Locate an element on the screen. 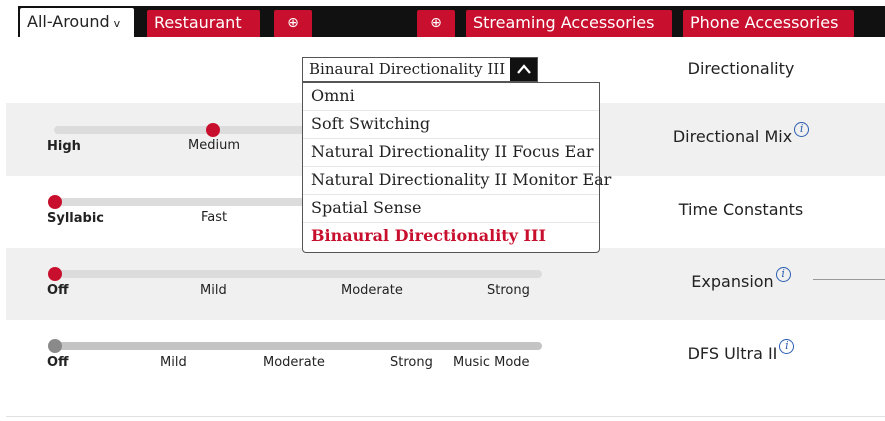 This screenshot has height=421, width=885. expansion-label: Expansion i is located at coordinates (741, 279).